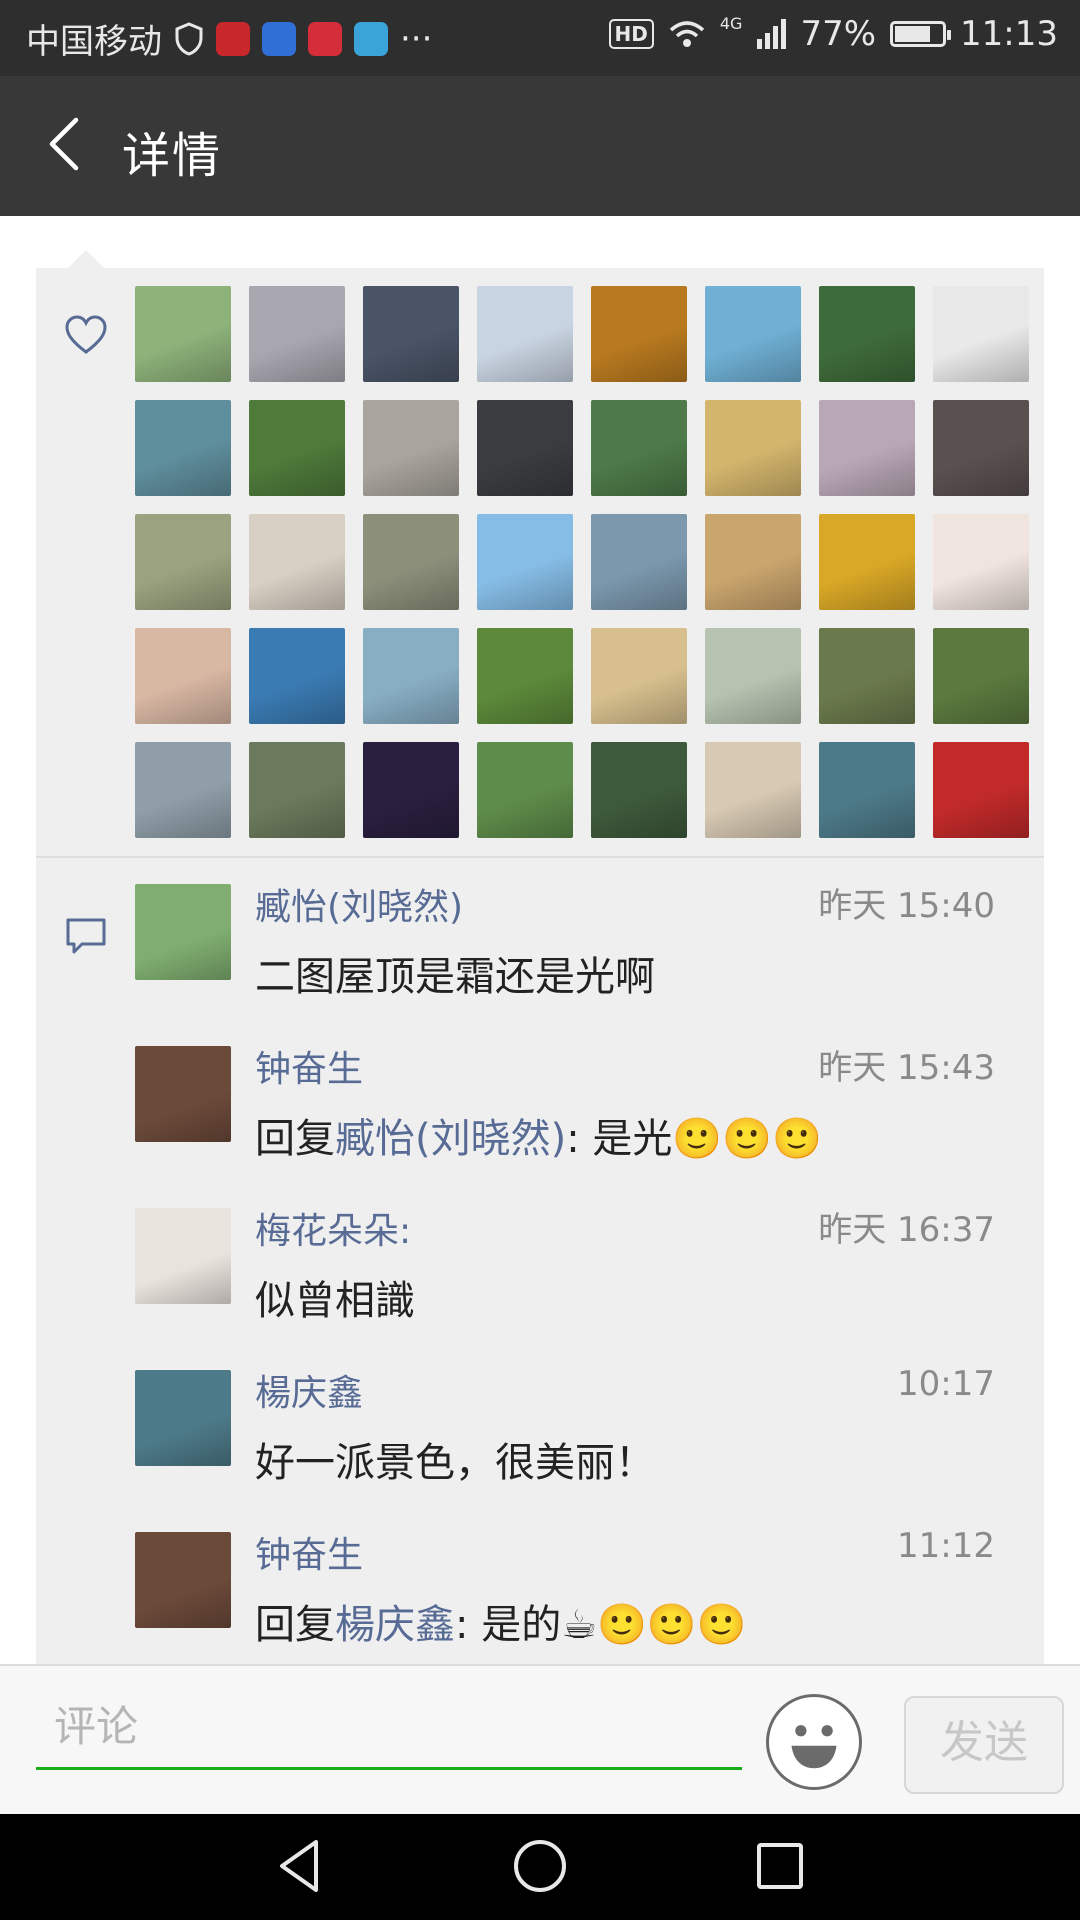  I want to click on comment-bubble-icon, so click(86, 936).